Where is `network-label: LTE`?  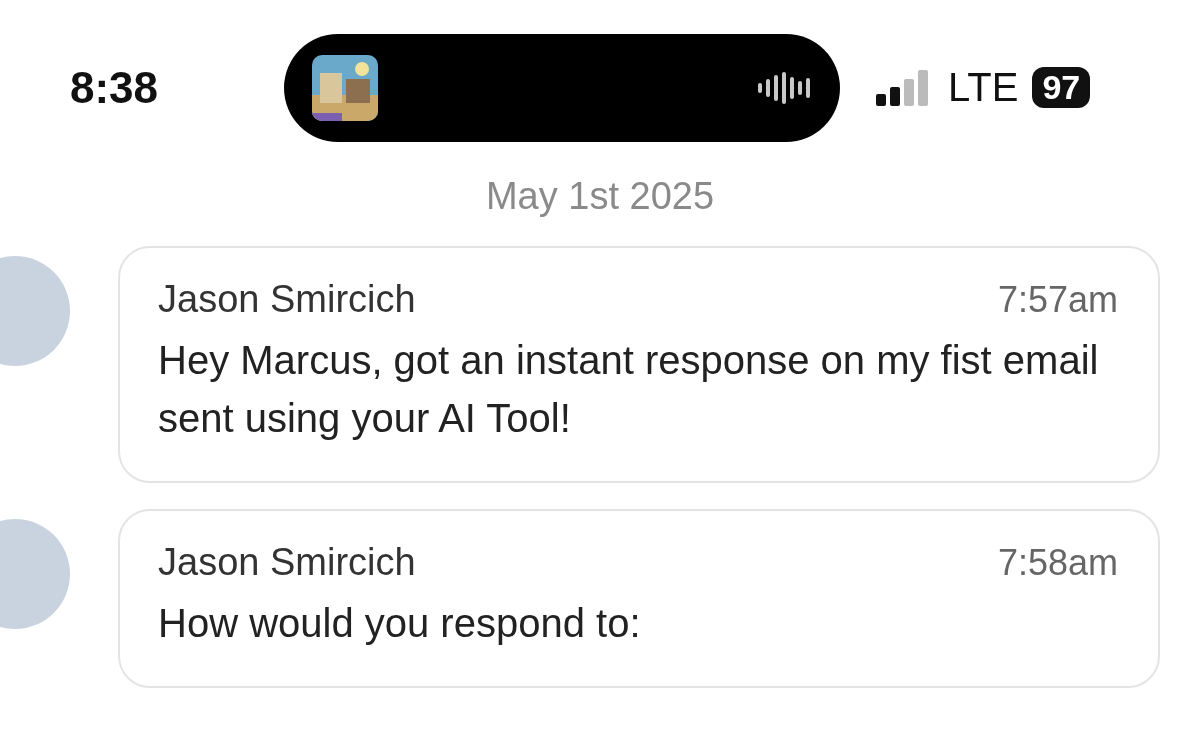
network-label: LTE is located at coordinates (983, 87).